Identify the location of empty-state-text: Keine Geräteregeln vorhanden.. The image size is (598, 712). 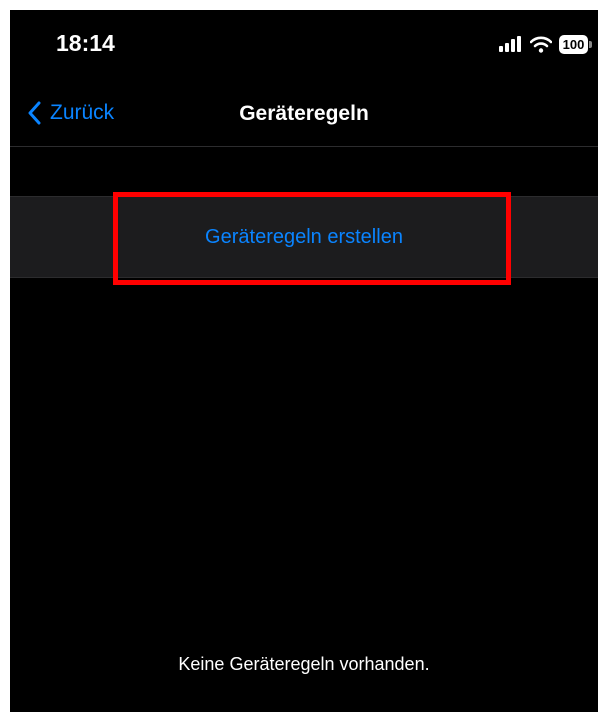
(304, 664).